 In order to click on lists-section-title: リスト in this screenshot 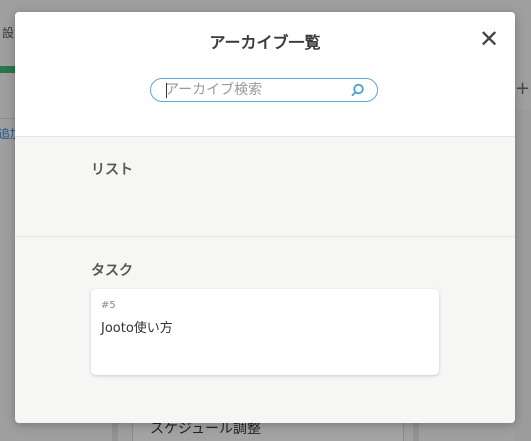, I will do `click(112, 170)`.